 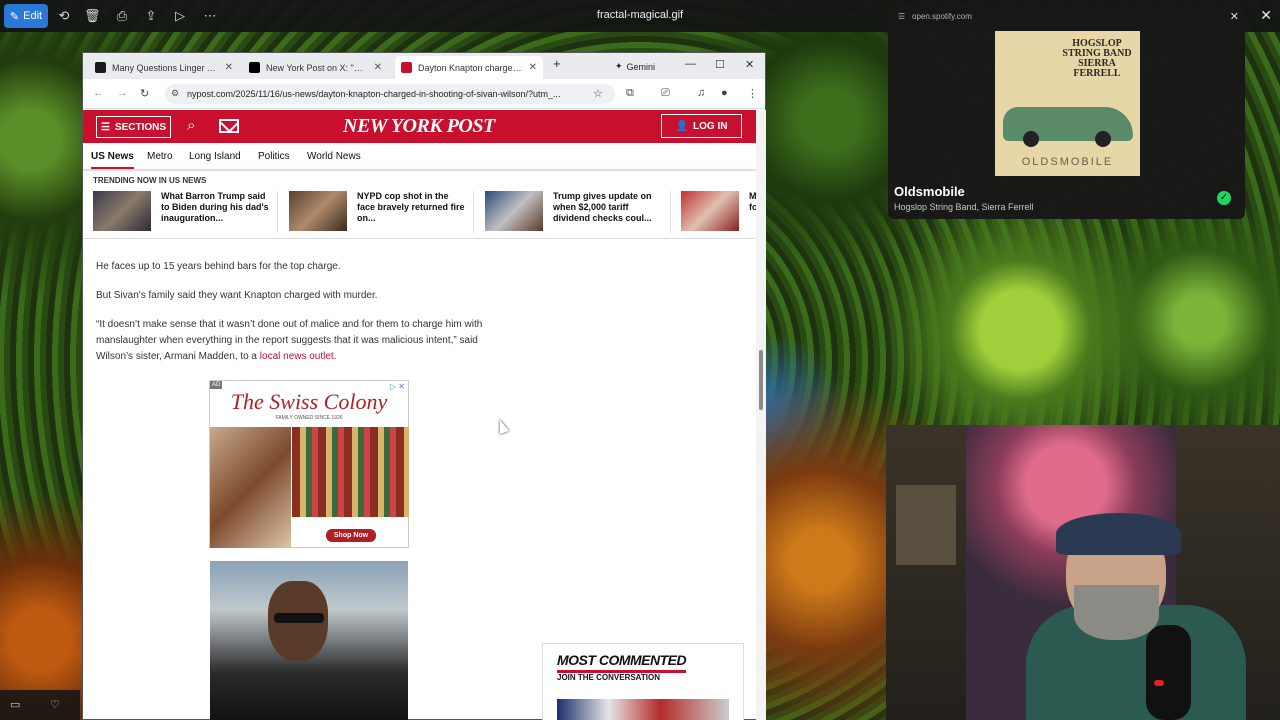 What do you see at coordinates (749, 64) in the screenshot?
I see `close-window-icon: ✕` at bounding box center [749, 64].